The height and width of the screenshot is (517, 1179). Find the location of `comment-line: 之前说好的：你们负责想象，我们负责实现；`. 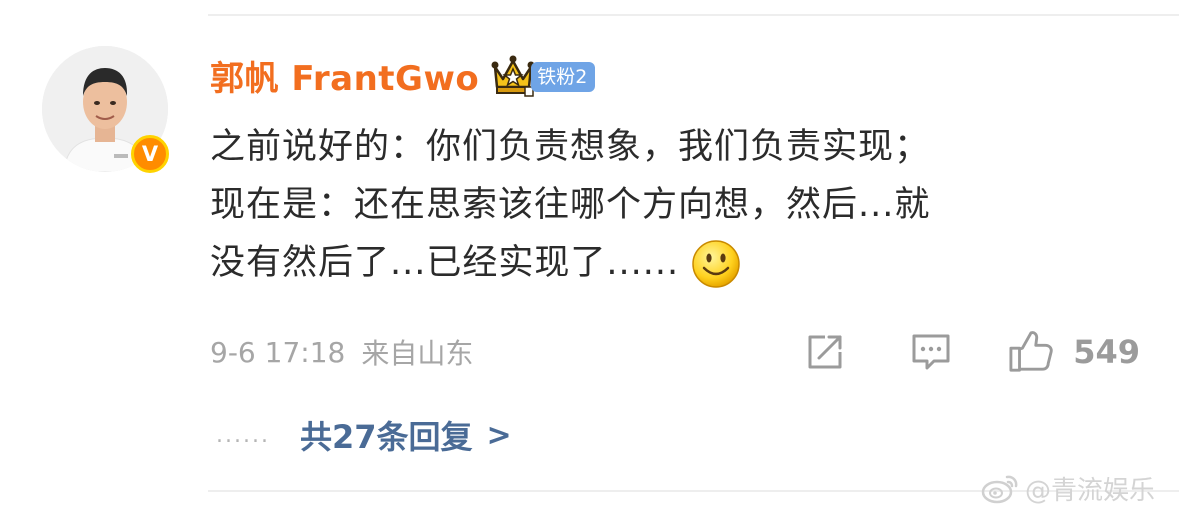

comment-line: 之前说好的：你们负责想象，我们负责实现； is located at coordinates (570, 147).